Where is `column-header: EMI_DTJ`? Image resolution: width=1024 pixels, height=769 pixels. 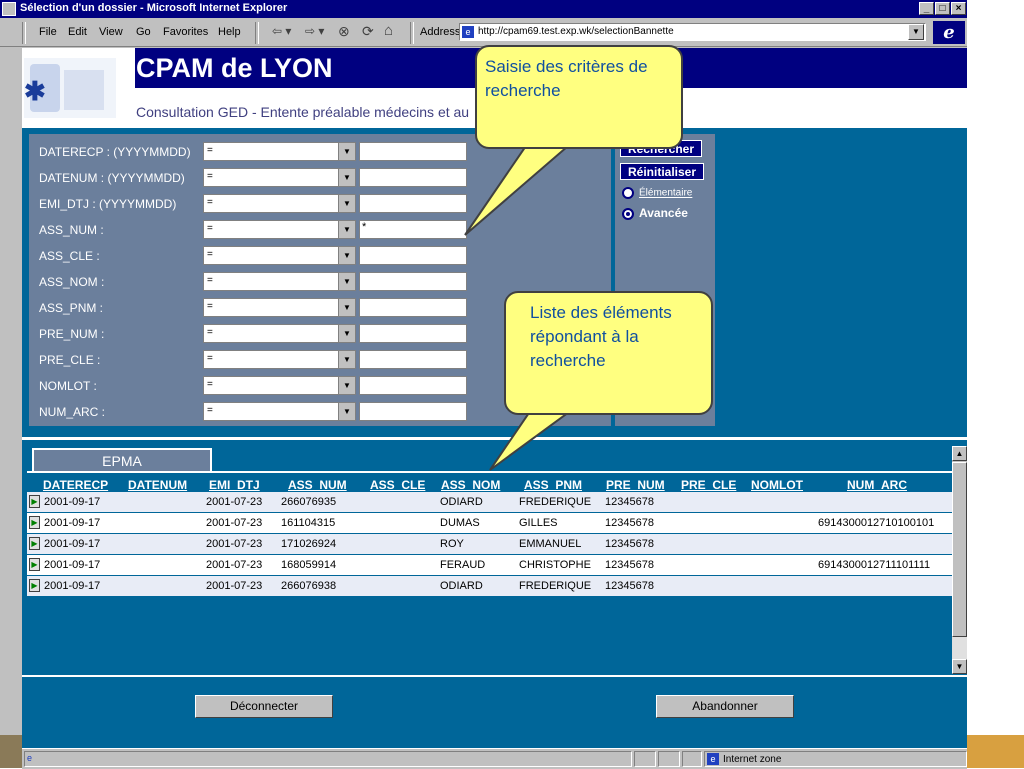 column-header: EMI_DTJ is located at coordinates (234, 485).